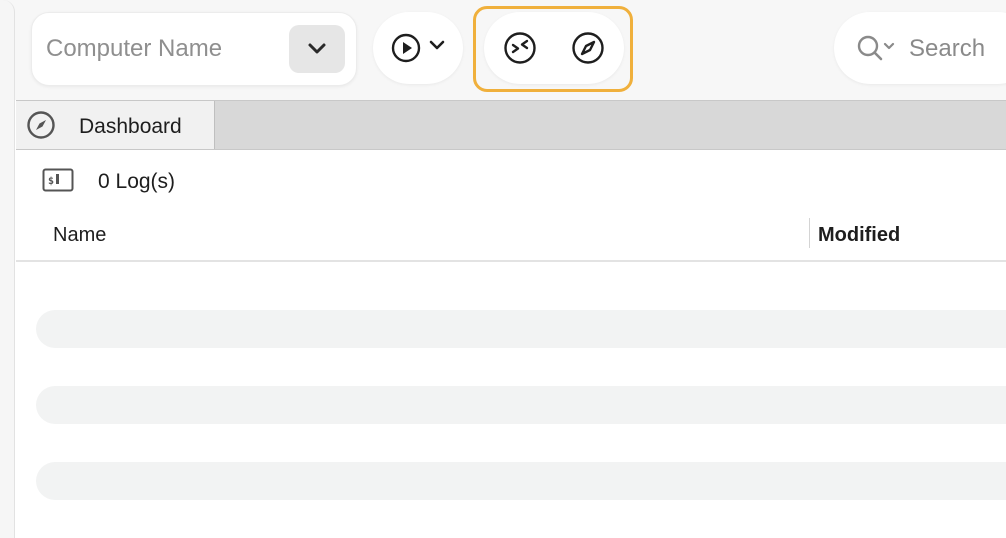 This screenshot has width=1006, height=538. What do you see at coordinates (137, 181) in the screenshot?
I see `log-count: 0 Log(s)` at bounding box center [137, 181].